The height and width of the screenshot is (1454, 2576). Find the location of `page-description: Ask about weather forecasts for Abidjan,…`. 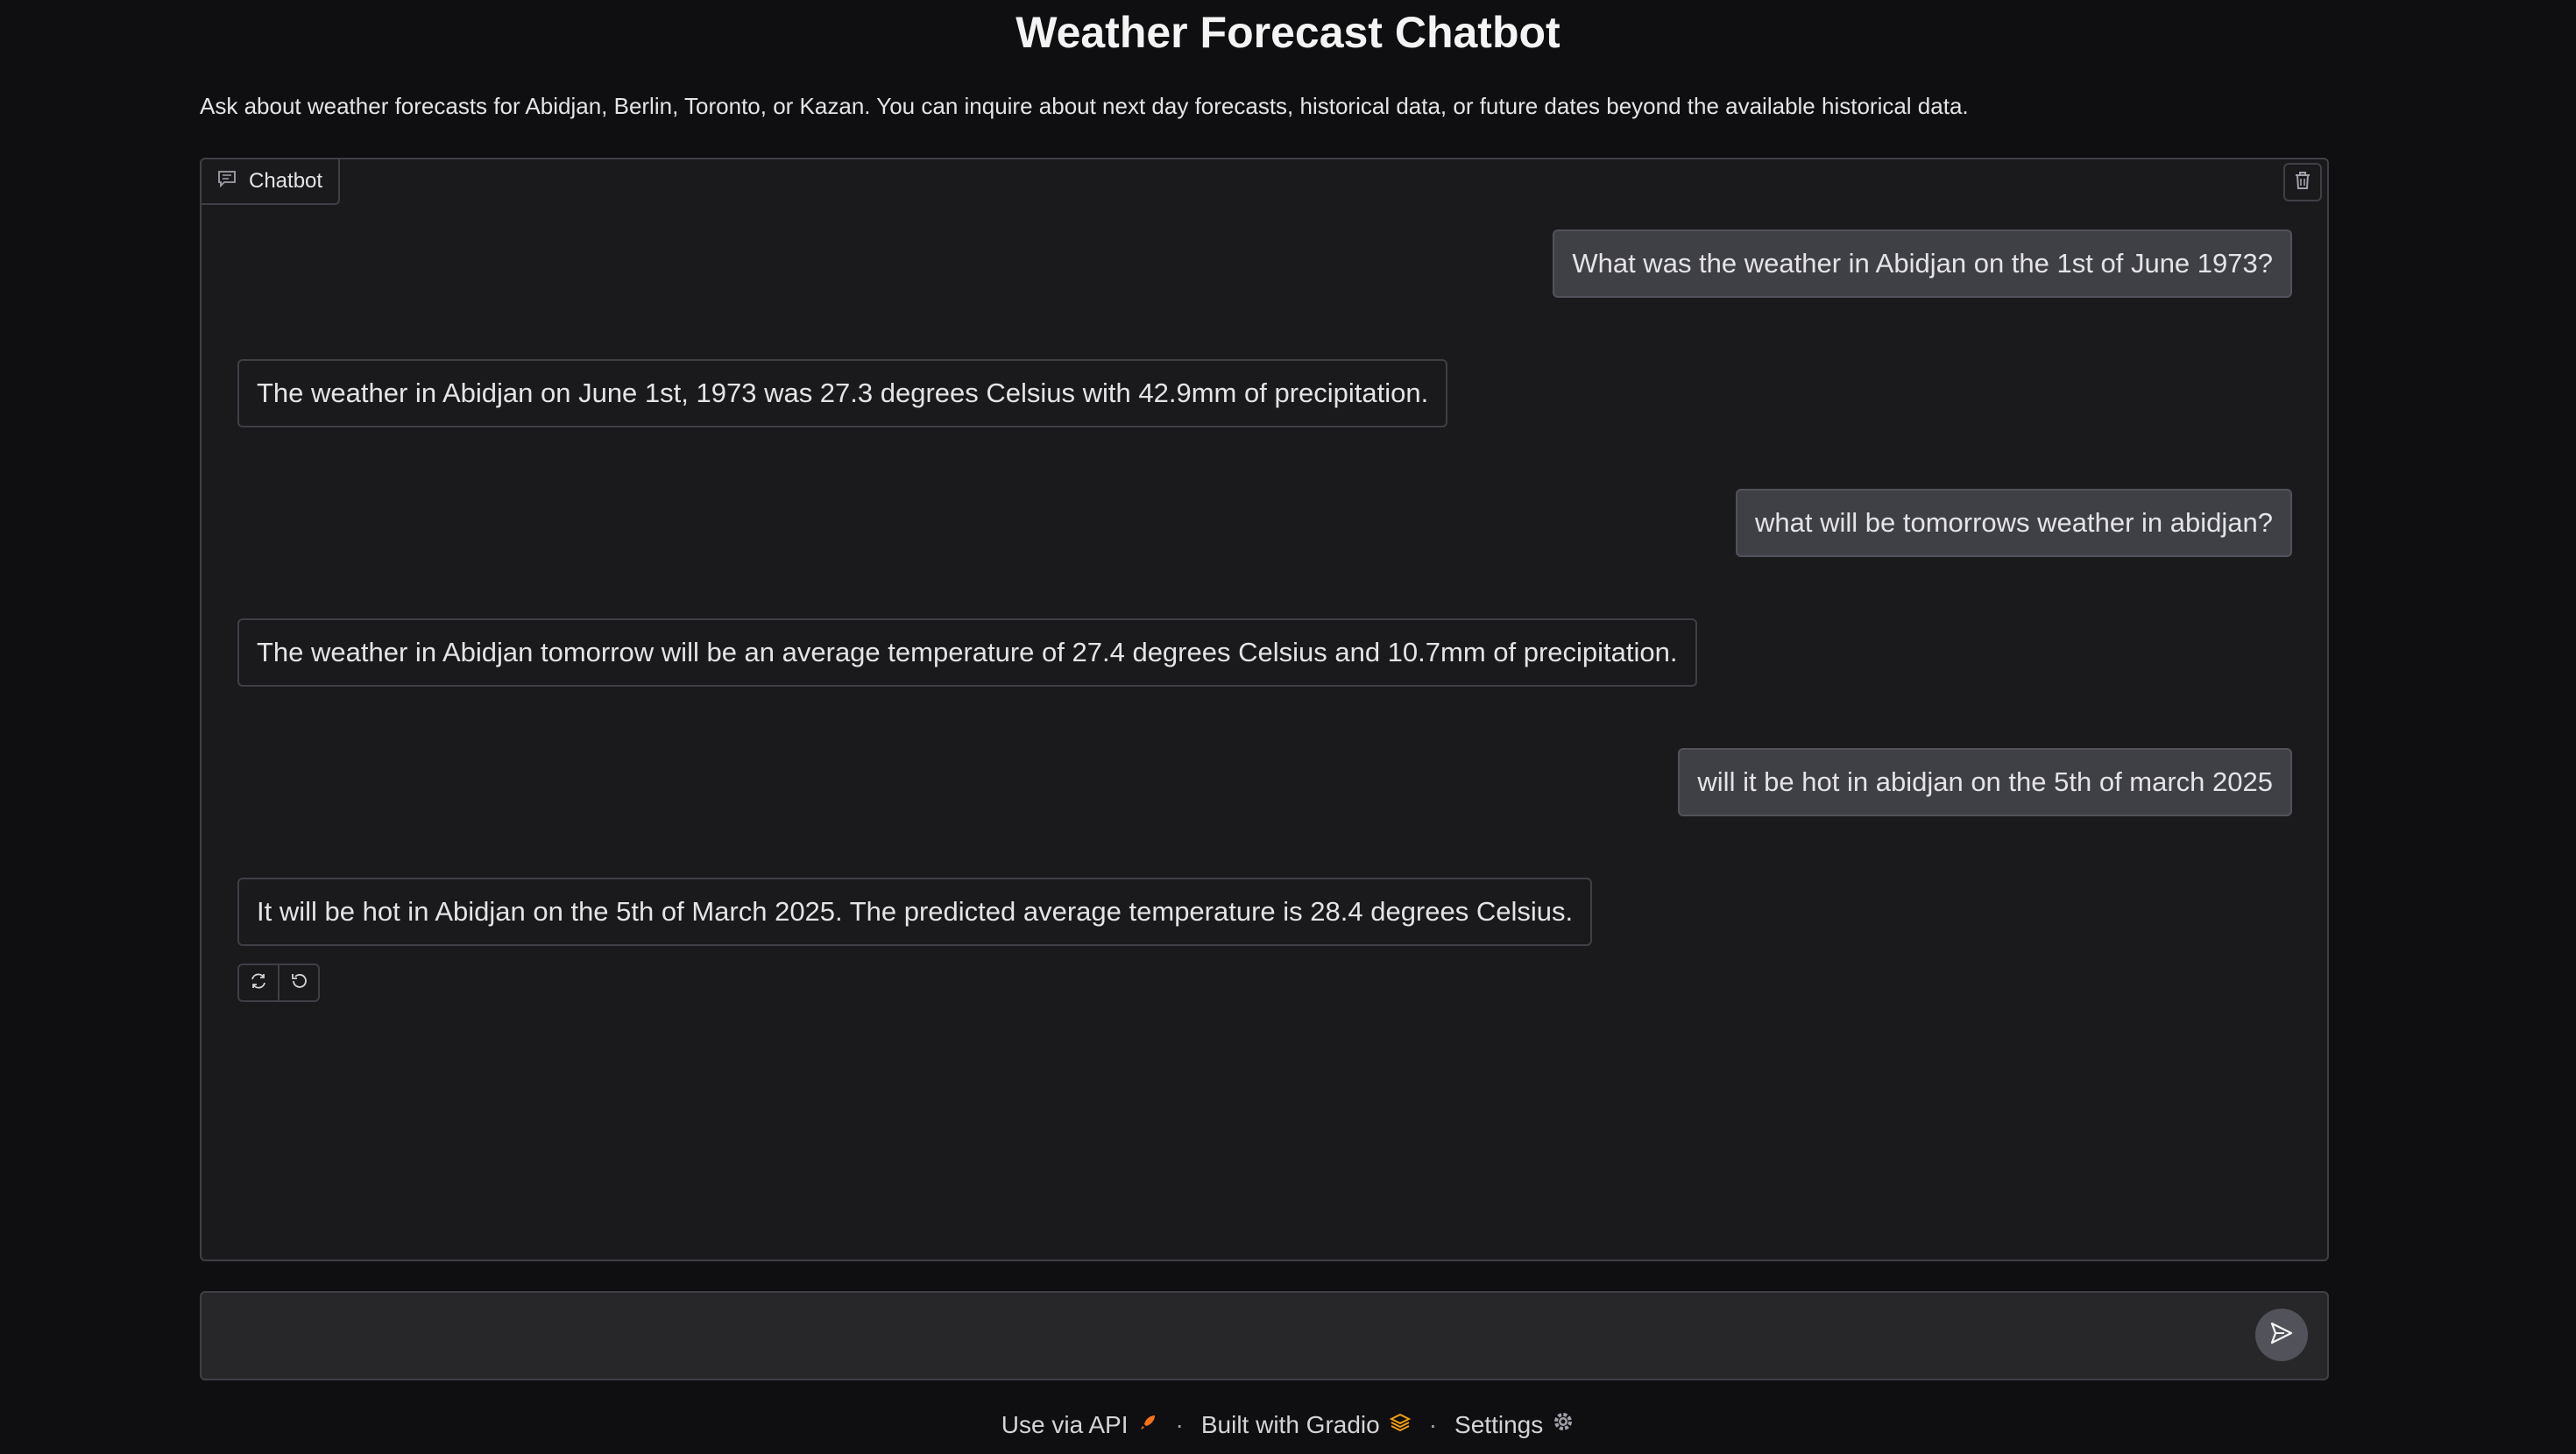

page-description: Ask about weather forecasts for Abidjan,… is located at coordinates (1084, 106).